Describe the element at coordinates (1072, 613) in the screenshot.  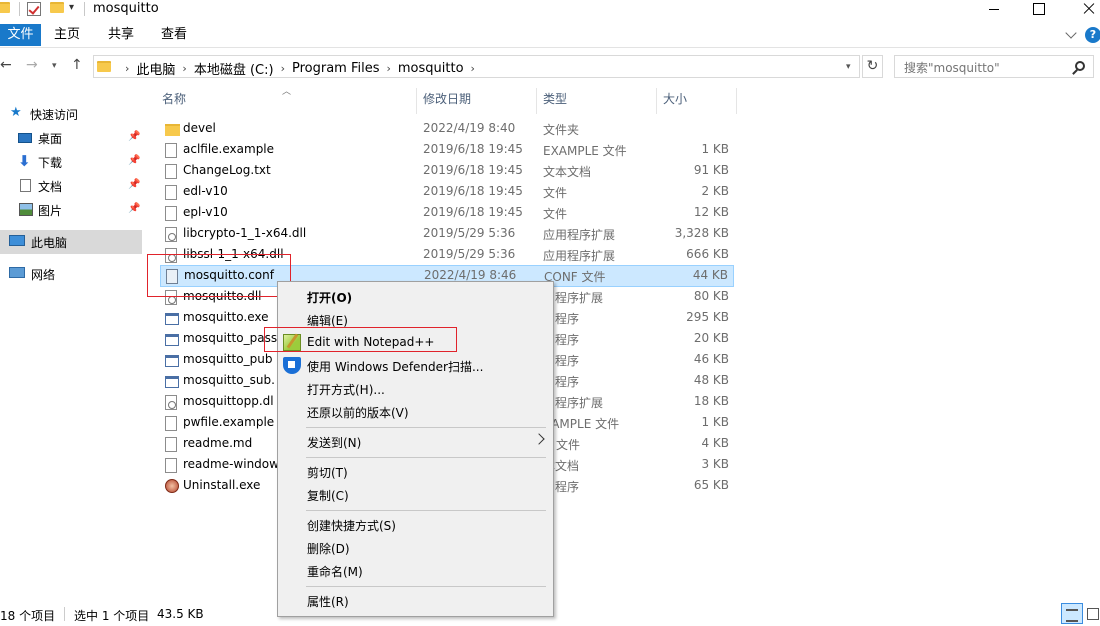
I see `details-view-icon` at that location.